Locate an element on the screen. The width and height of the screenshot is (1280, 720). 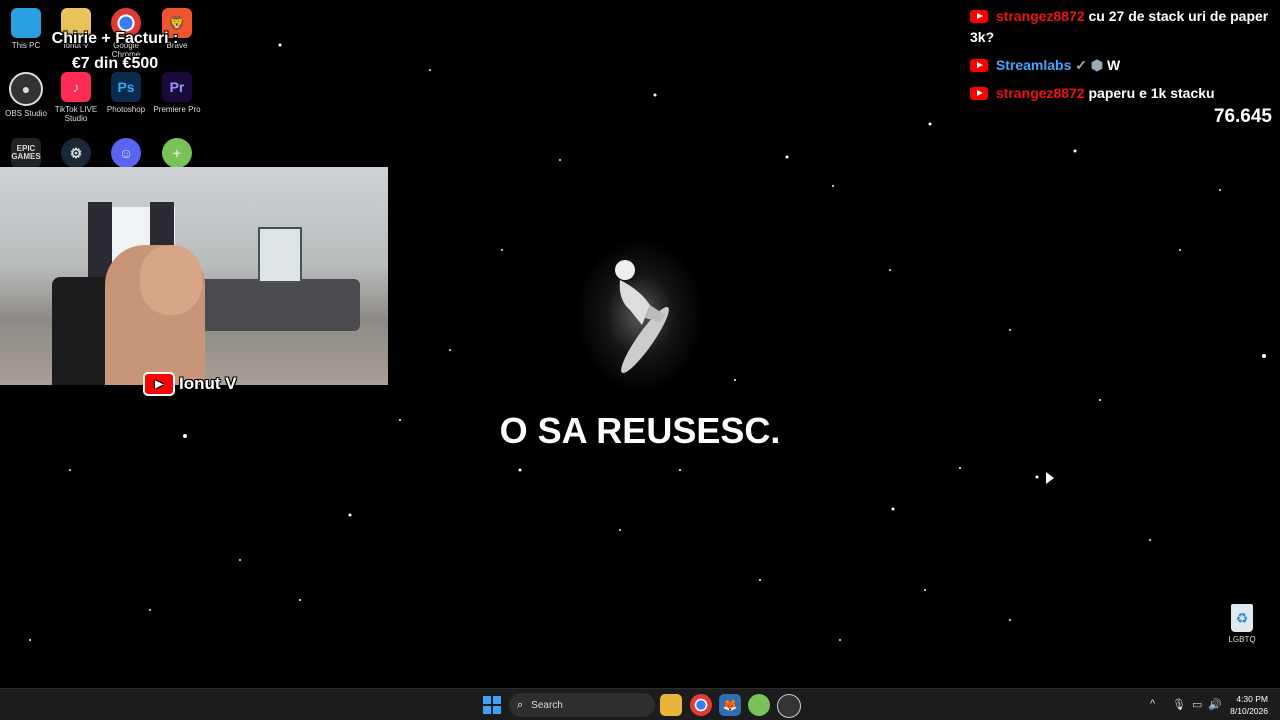
taskbar: ⌕ Search 🦊 ^ 🎙 ▭ 🔊 4:30 PM 8/10/2026 is located at coordinates (640, 704).